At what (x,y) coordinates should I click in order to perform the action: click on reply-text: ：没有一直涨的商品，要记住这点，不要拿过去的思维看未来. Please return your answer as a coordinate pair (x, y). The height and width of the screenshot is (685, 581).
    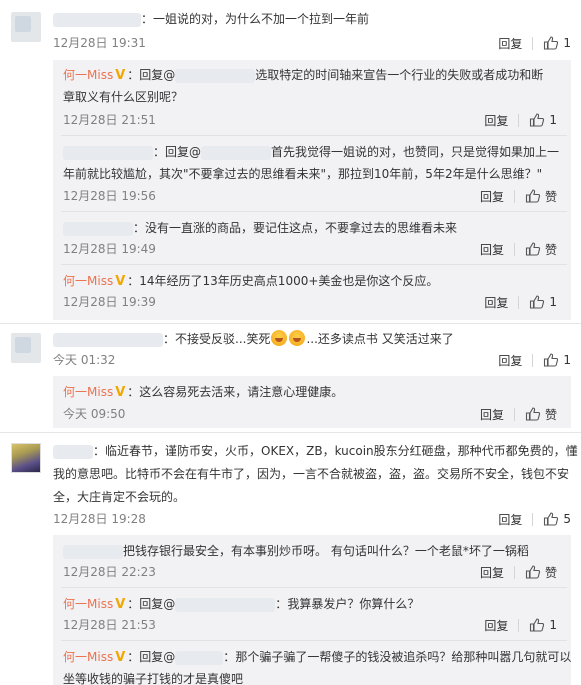
    Looking at the image, I should click on (260, 228).